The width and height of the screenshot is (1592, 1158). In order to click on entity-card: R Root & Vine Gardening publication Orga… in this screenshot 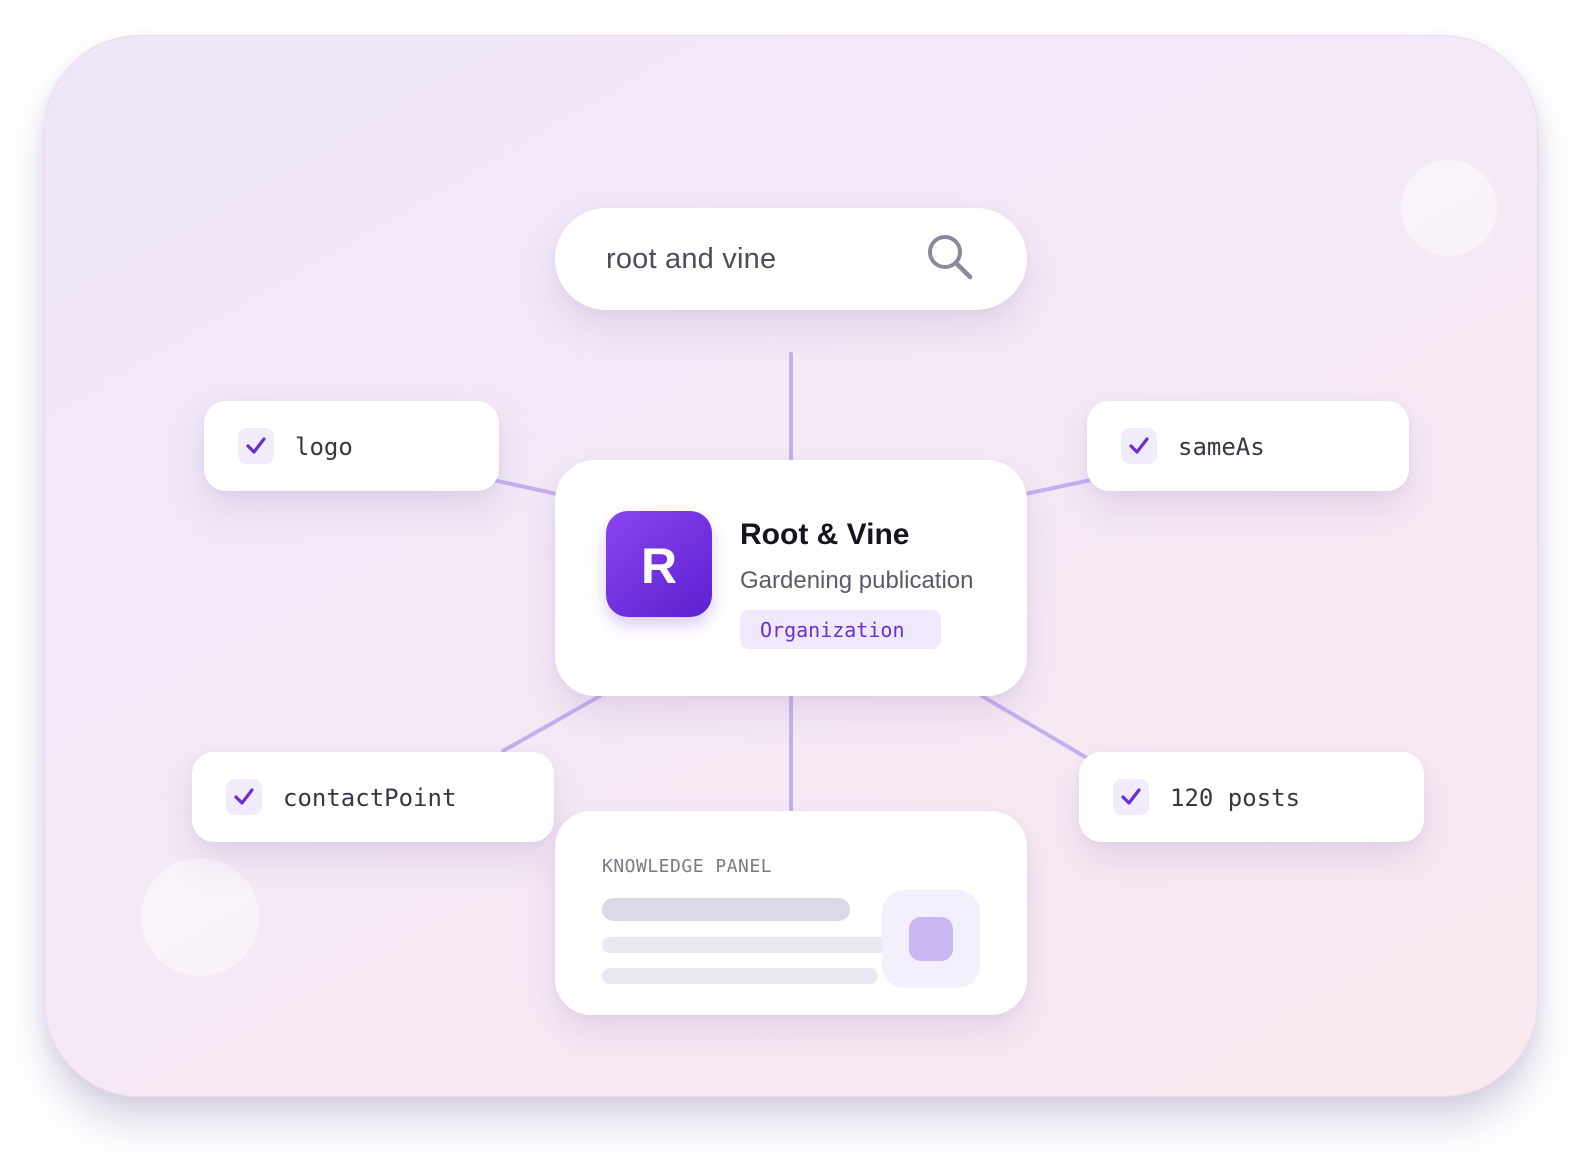, I will do `click(791, 578)`.